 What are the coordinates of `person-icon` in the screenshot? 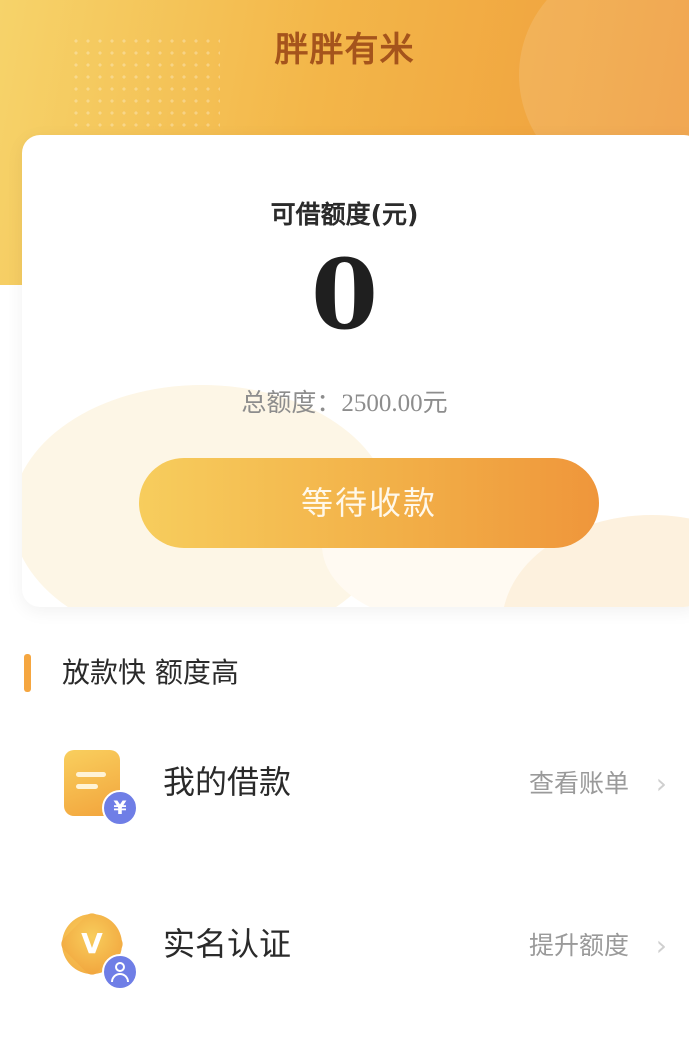 It's located at (120, 972).